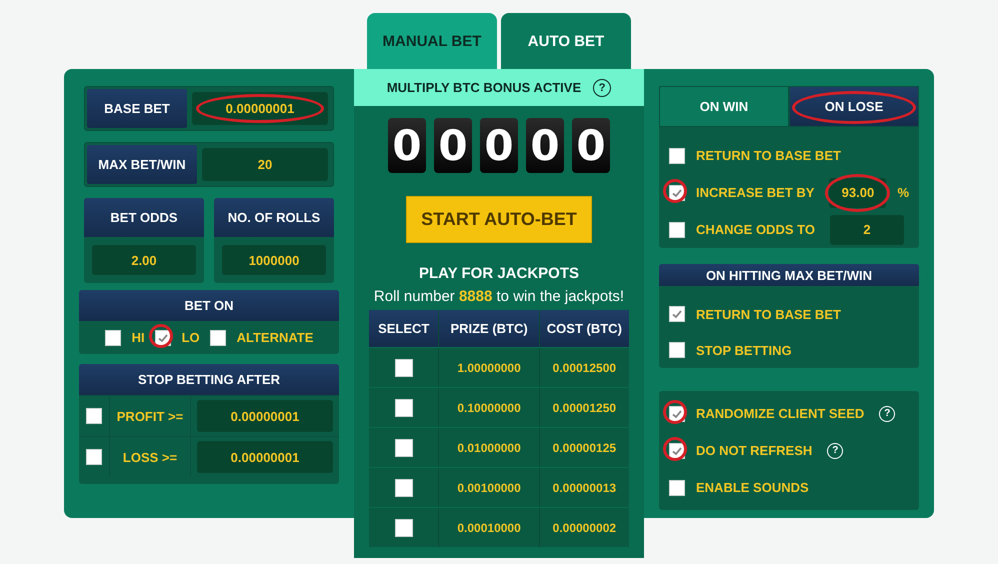  What do you see at coordinates (585, 448) in the screenshot?
I see `table-cell-text: 0.00000125` at bounding box center [585, 448].